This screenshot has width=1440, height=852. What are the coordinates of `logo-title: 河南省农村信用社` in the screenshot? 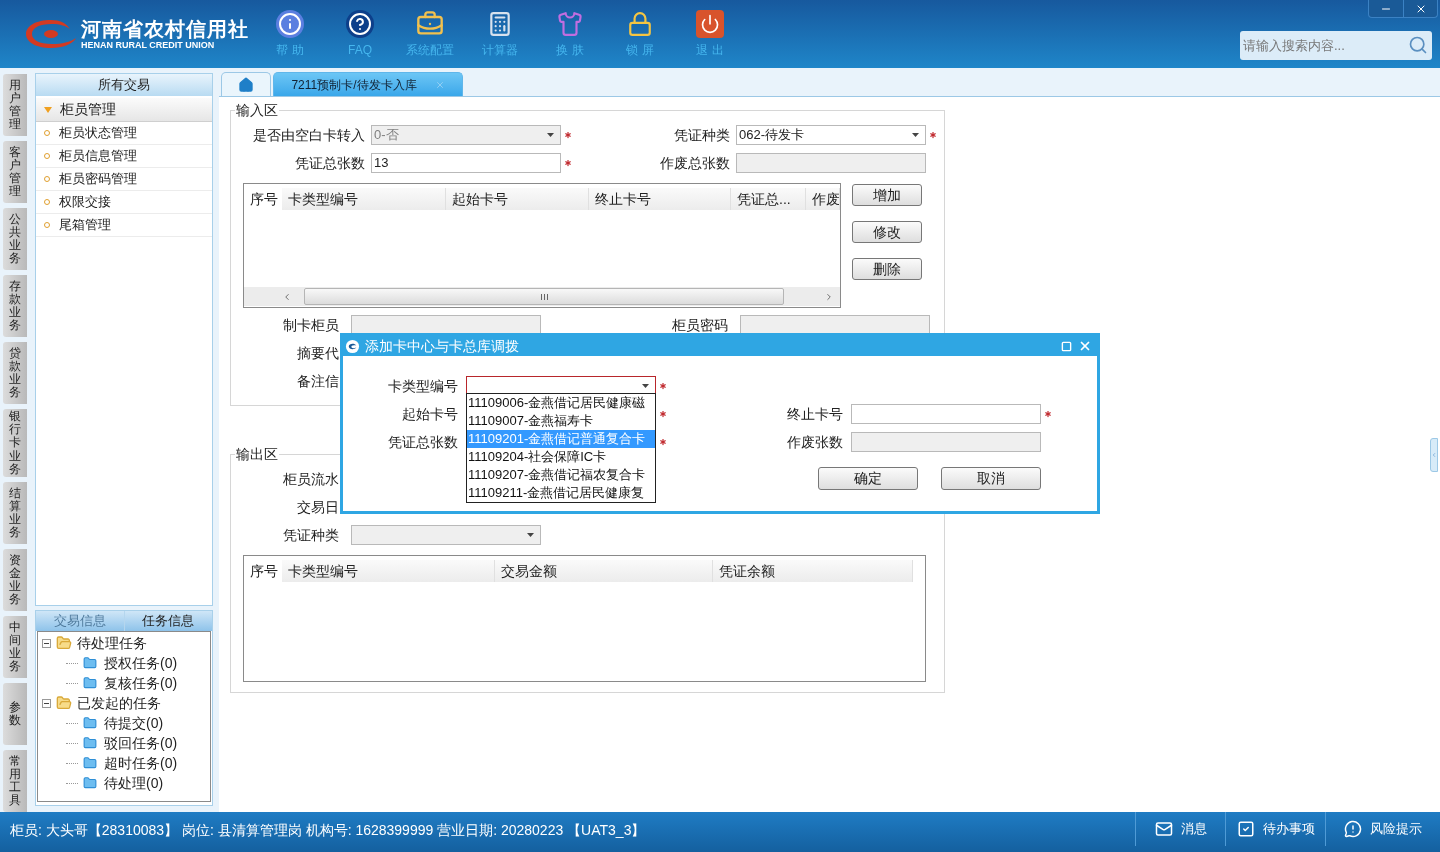 It's located at (165, 28).